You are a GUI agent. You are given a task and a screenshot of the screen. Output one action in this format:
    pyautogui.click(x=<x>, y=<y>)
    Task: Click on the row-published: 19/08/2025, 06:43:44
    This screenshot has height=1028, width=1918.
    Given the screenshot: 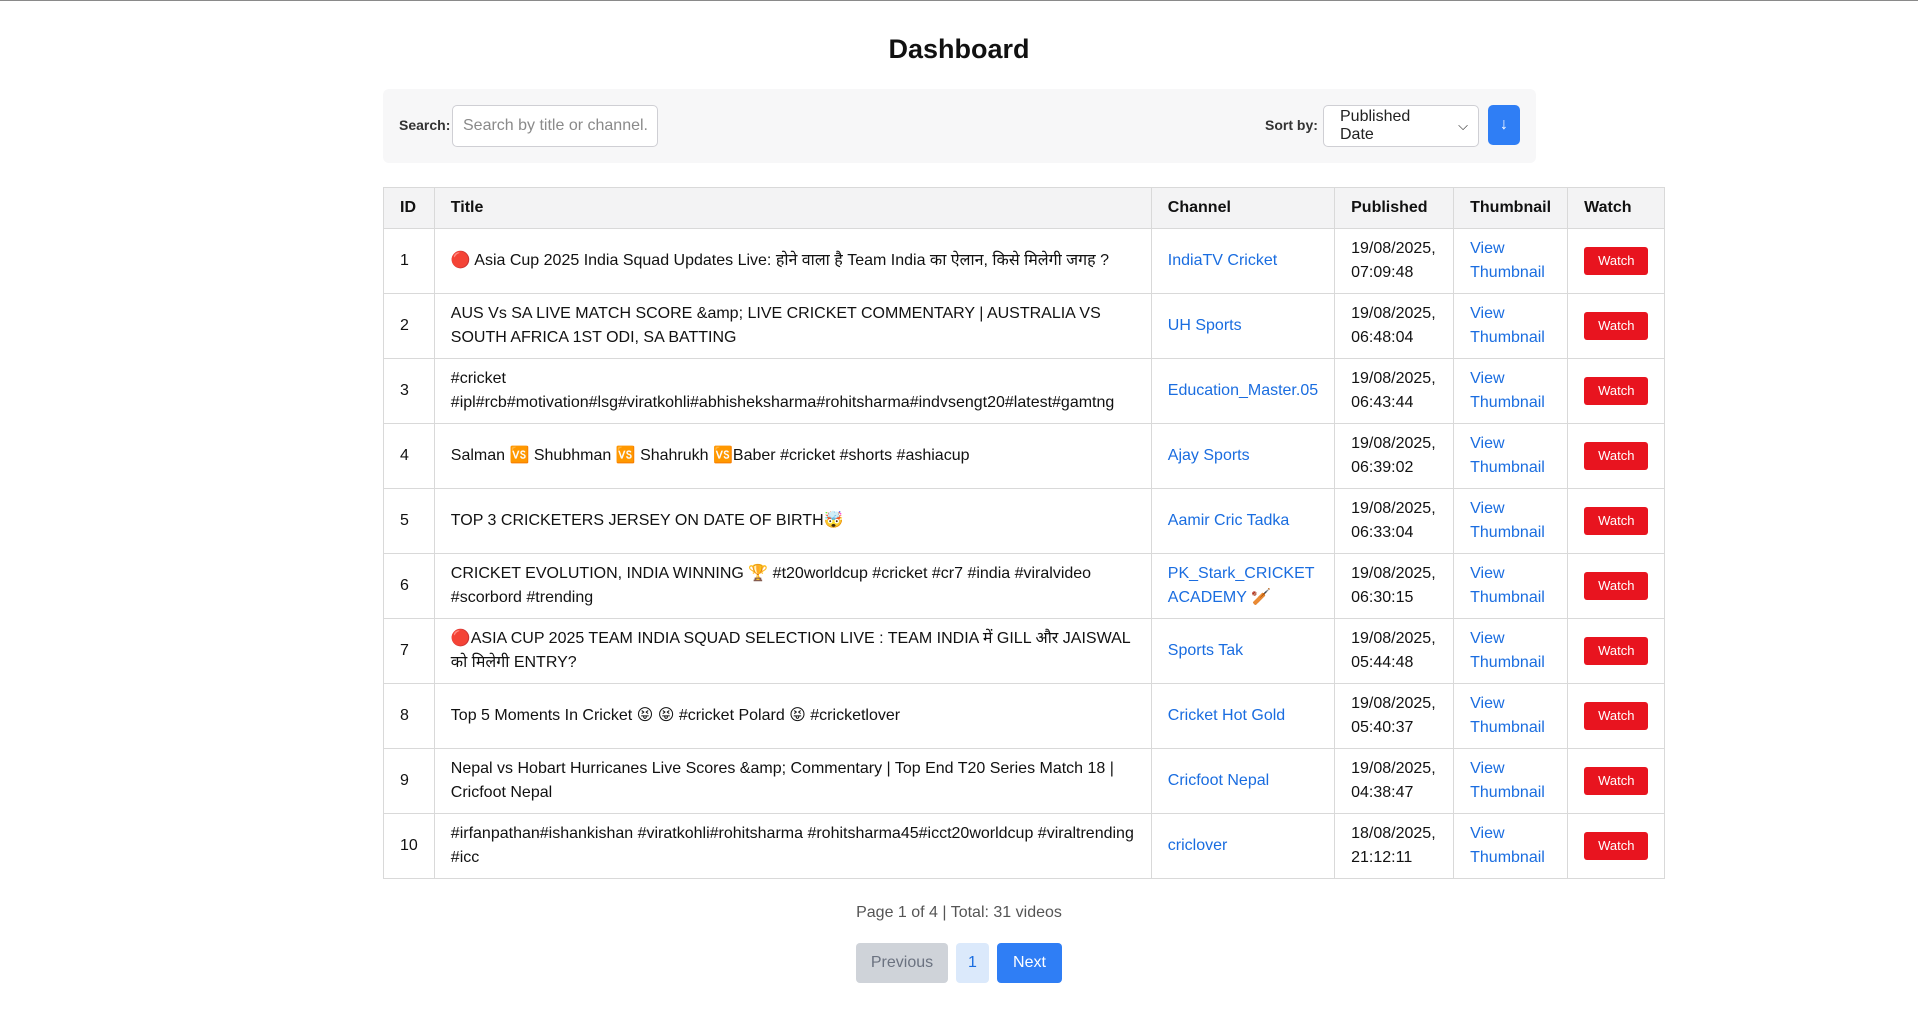 What is the action you would take?
    pyautogui.click(x=1394, y=391)
    